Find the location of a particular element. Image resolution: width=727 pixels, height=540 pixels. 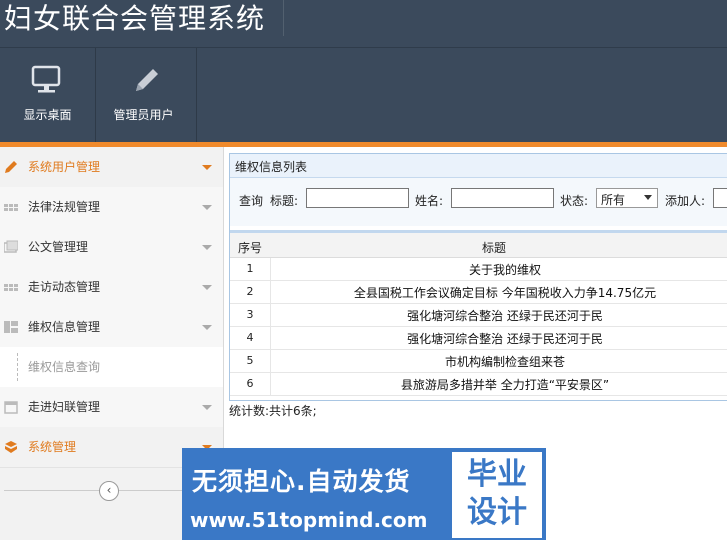

sidebar-item-label: 走进妇联管理 is located at coordinates (64, 407).